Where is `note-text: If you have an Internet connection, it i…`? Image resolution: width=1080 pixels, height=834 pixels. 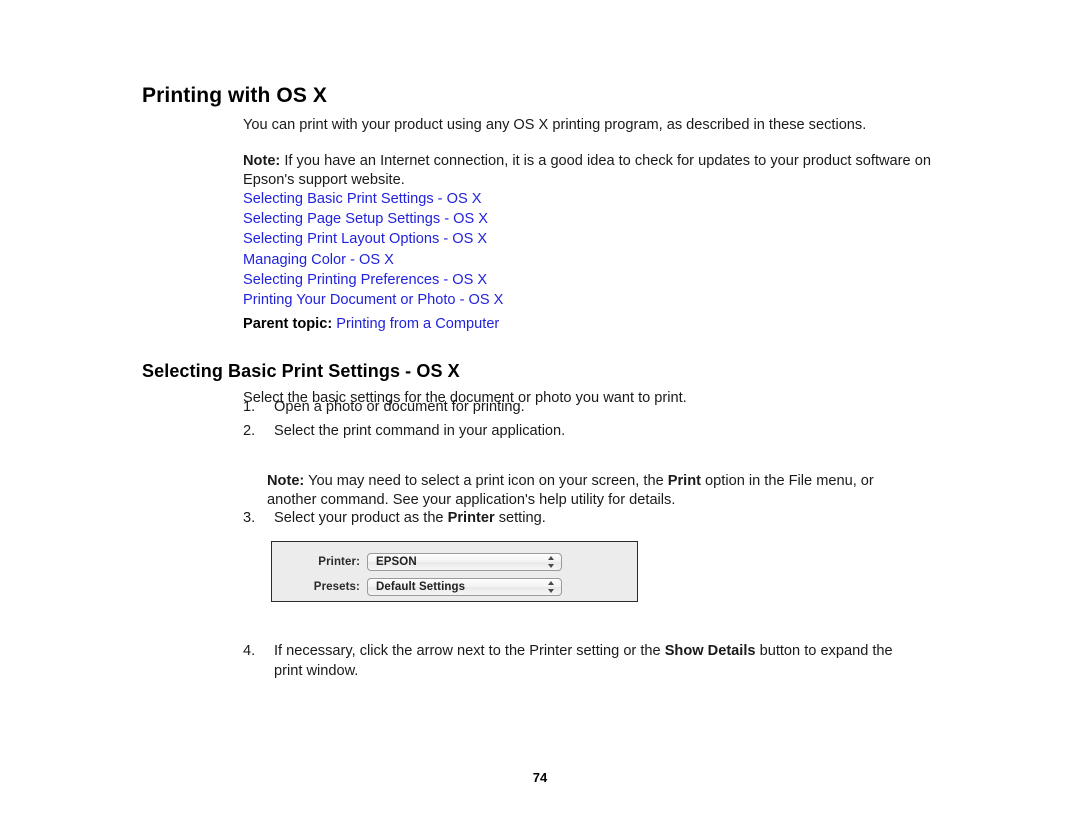 note-text: If you have an Internet connection, it i… is located at coordinates (587, 170).